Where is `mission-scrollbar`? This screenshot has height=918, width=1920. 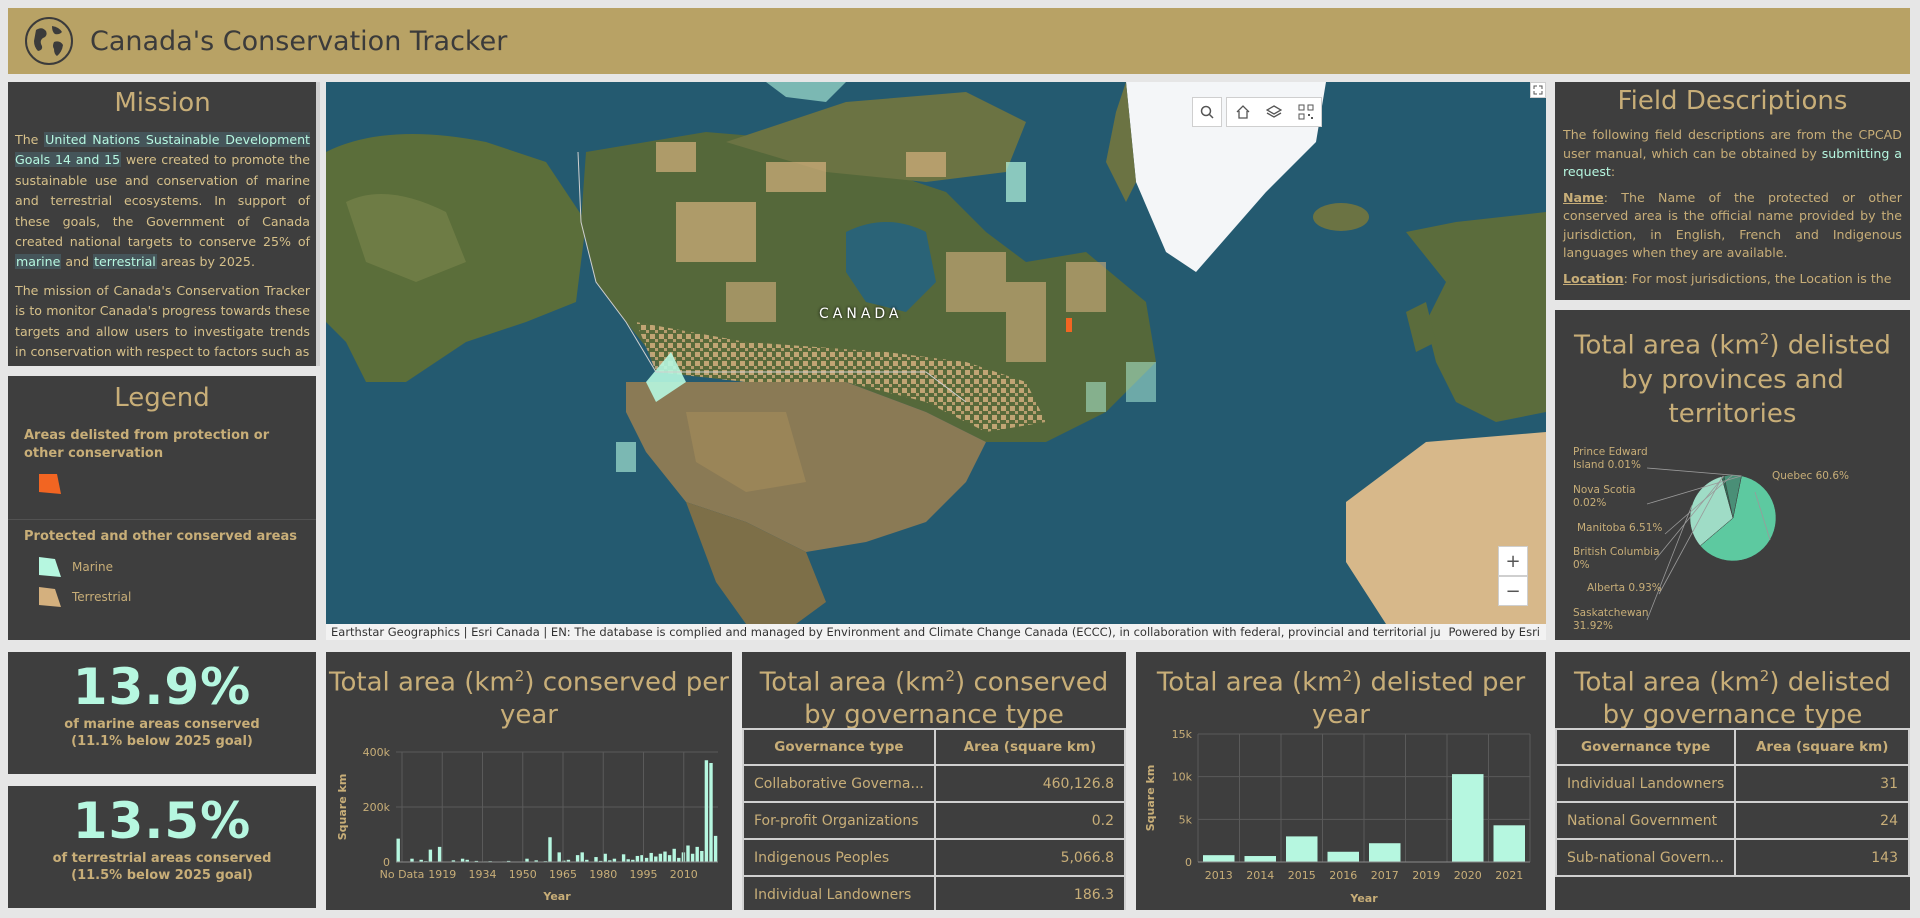
mission-scrollbar is located at coordinates (318, 224).